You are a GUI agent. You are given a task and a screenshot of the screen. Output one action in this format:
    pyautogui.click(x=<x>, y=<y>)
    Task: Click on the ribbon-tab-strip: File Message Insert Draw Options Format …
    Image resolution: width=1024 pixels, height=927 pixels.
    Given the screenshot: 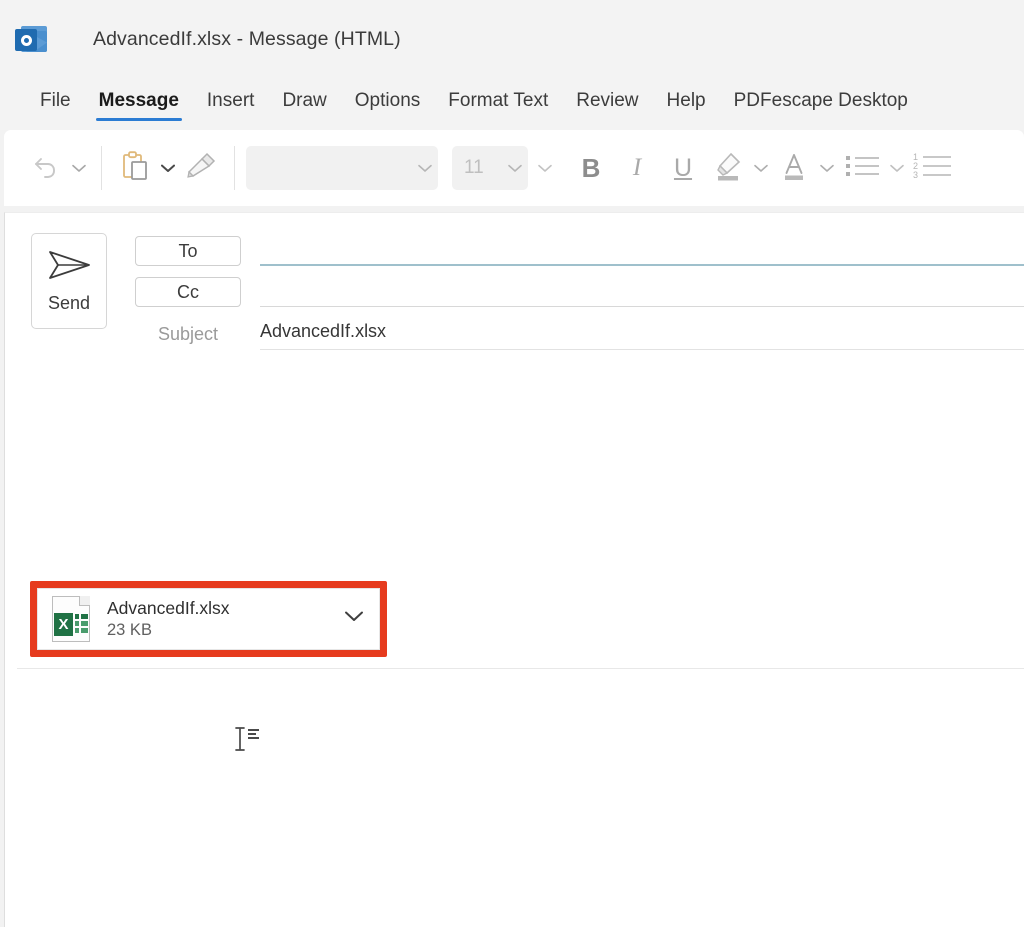 What is the action you would take?
    pyautogui.click(x=512, y=104)
    